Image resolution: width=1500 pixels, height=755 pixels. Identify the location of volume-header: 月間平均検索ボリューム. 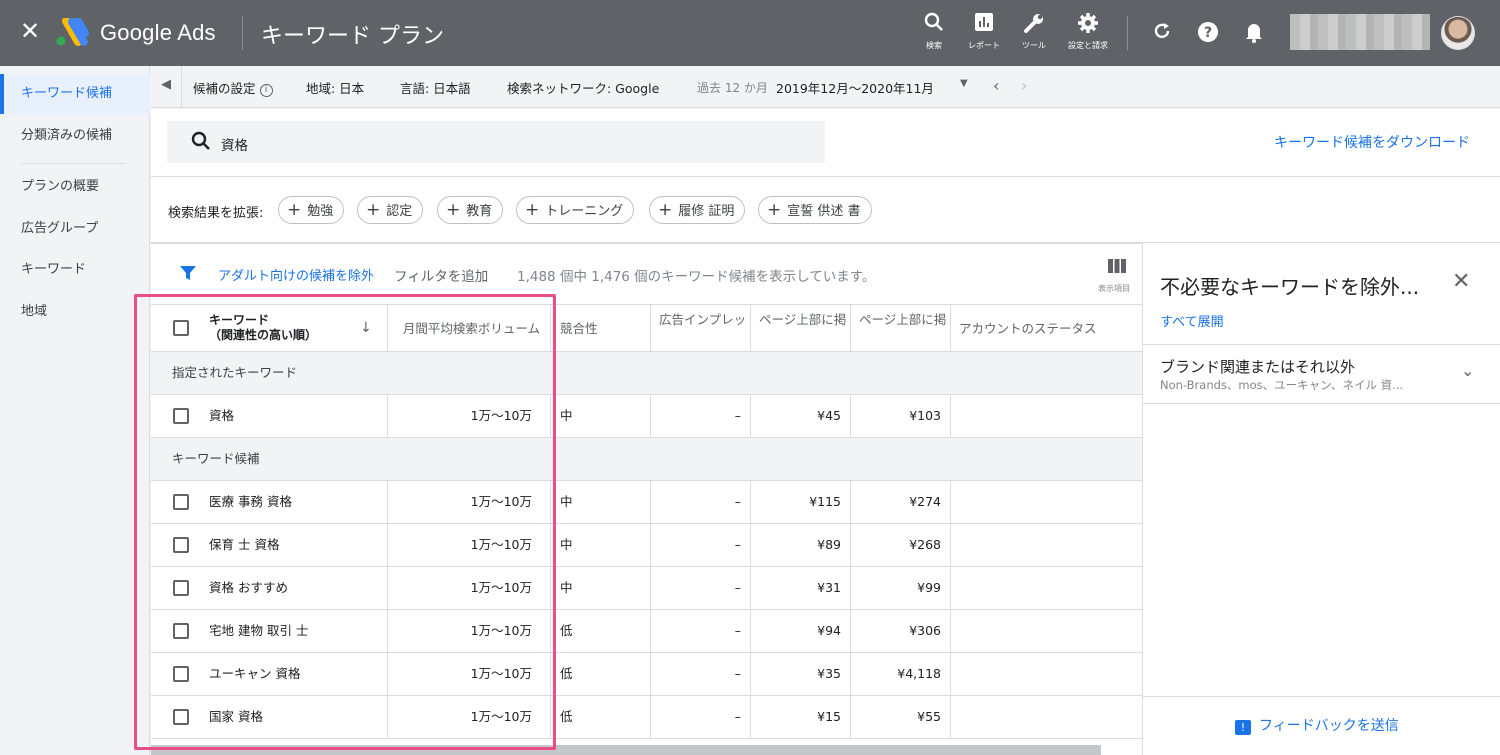
(468, 328).